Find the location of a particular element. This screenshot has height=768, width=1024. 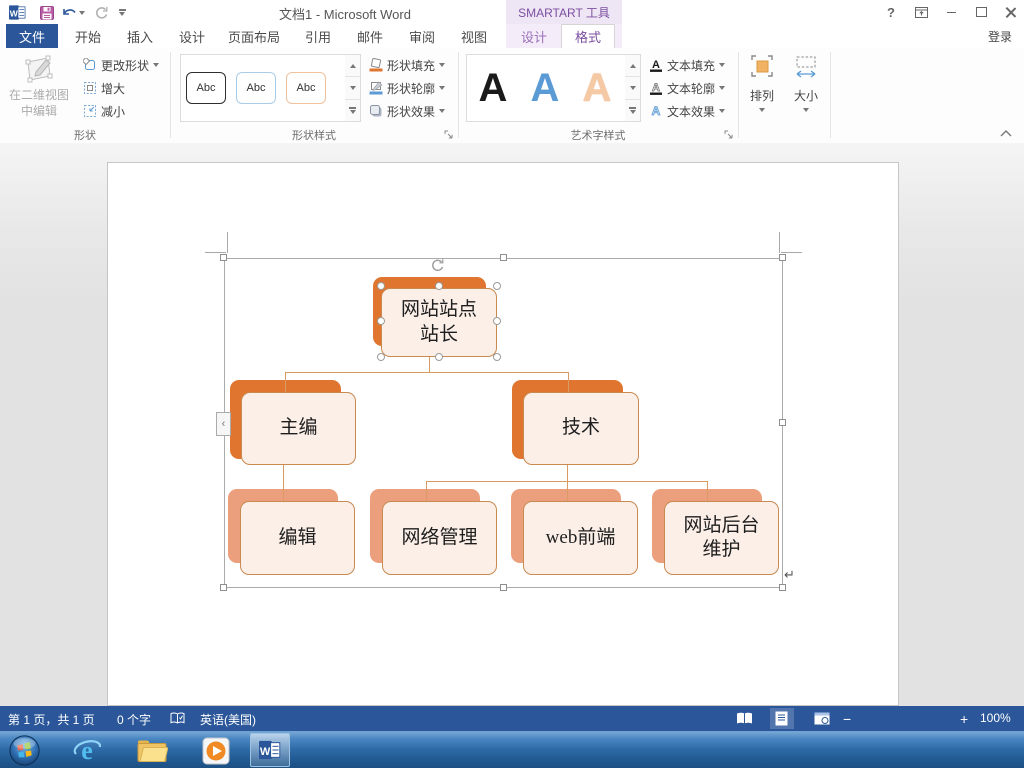

collapse-ribbon-button is located at coordinates (1006, 133).